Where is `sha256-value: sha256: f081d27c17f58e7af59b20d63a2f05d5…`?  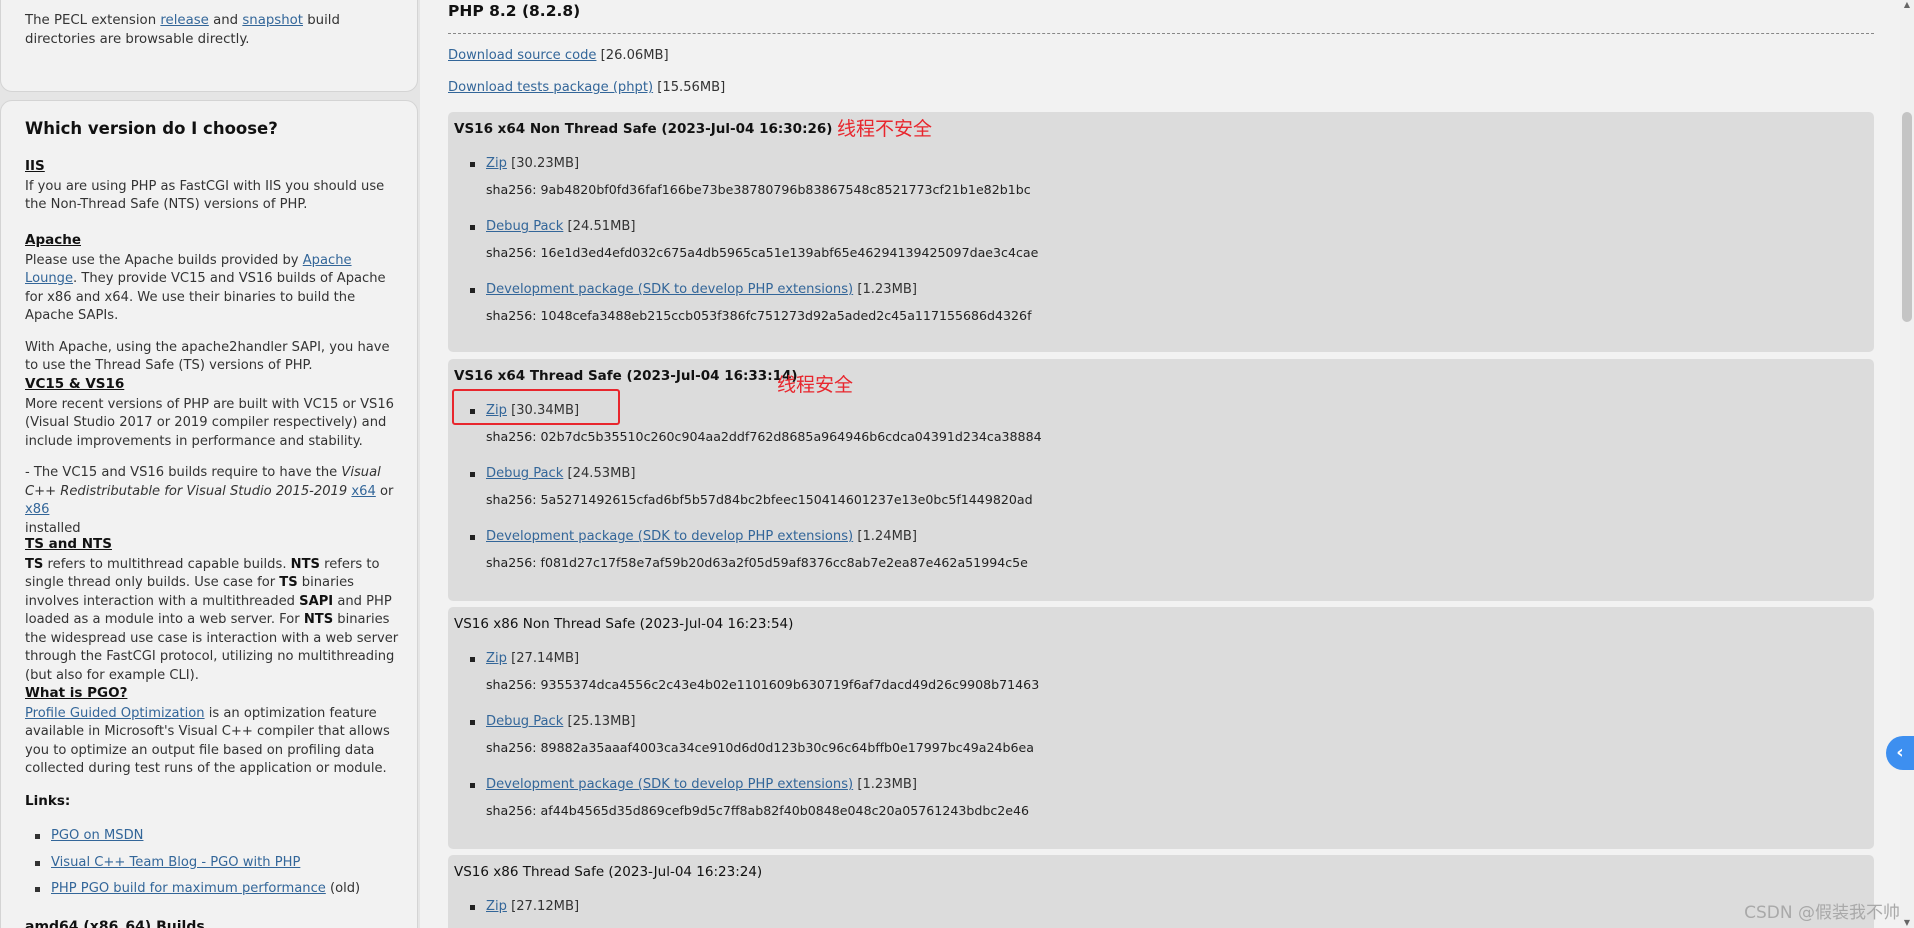
sha256-value: sha256: f081d27c17f58e7af59b20d63a2f05d5… is located at coordinates (757, 562).